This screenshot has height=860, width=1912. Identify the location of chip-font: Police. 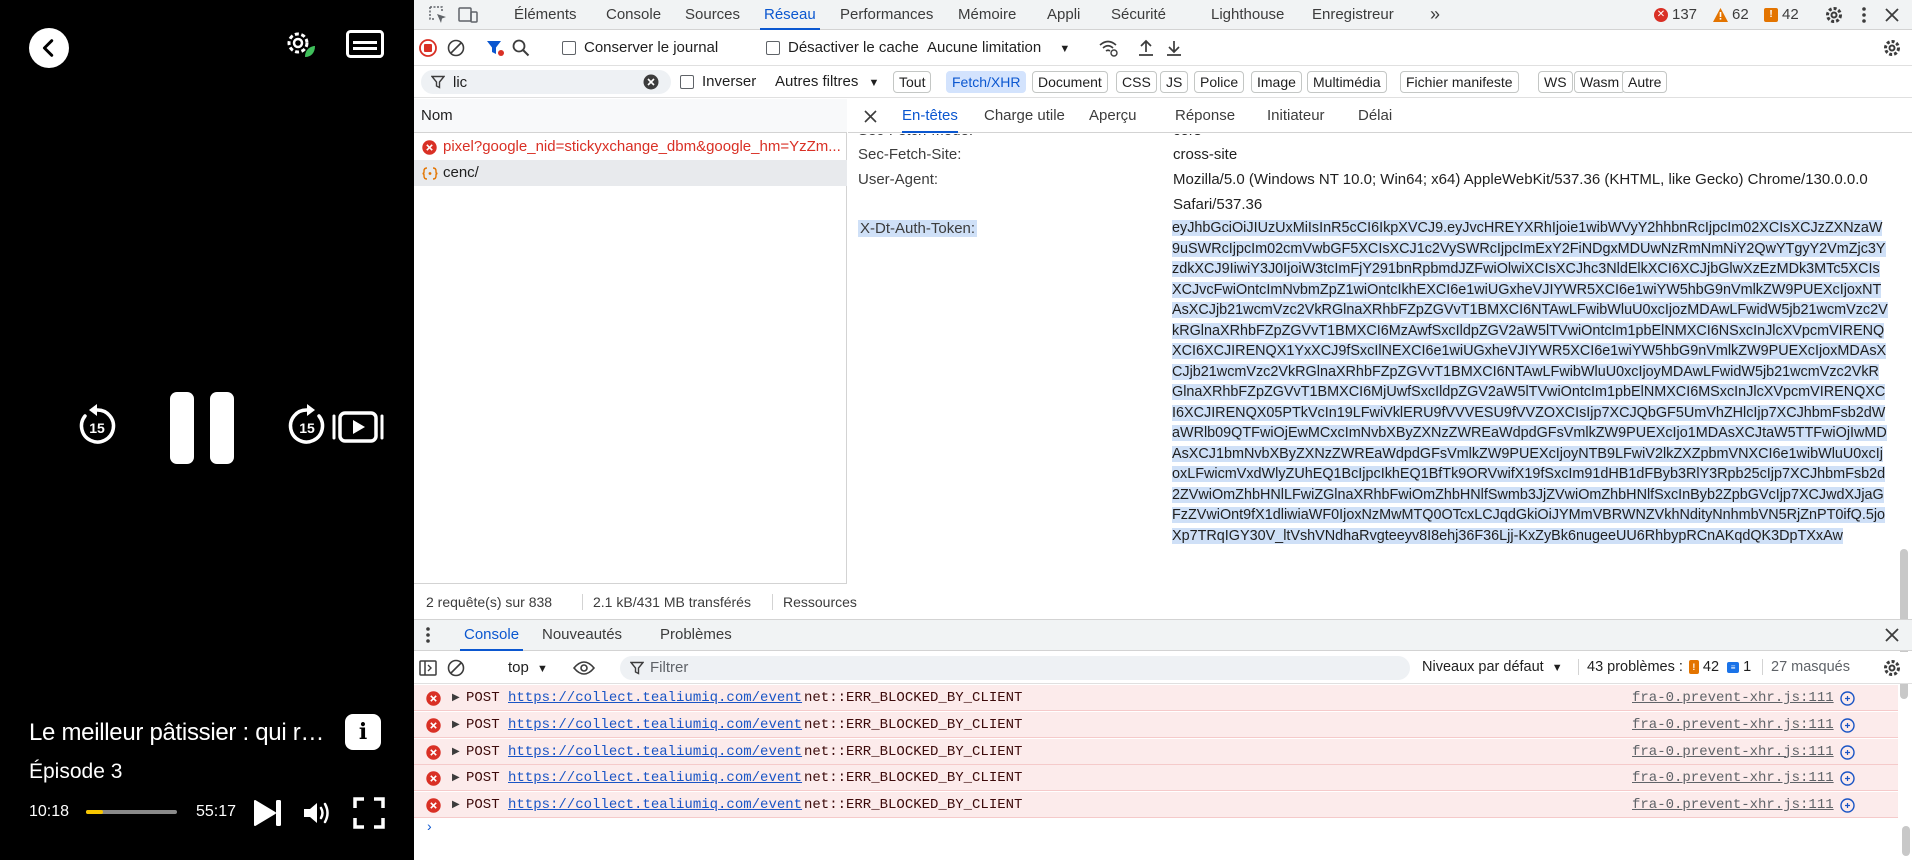
(1219, 82).